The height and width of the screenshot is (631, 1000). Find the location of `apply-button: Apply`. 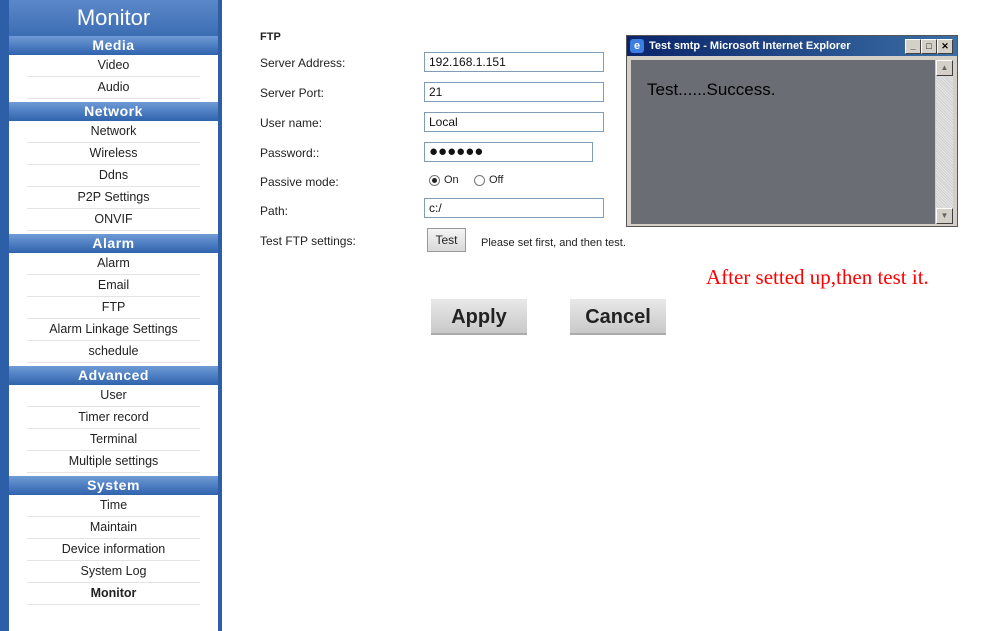

apply-button: Apply is located at coordinates (479, 317).